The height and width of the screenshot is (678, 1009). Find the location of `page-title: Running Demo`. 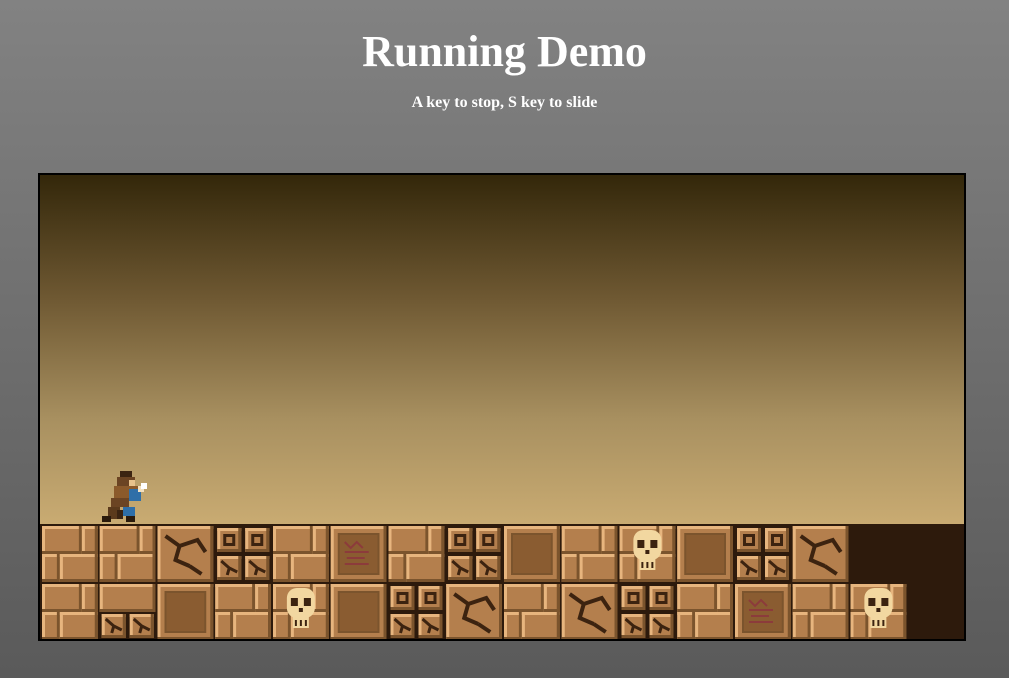

page-title: Running Demo is located at coordinates (504, 51).